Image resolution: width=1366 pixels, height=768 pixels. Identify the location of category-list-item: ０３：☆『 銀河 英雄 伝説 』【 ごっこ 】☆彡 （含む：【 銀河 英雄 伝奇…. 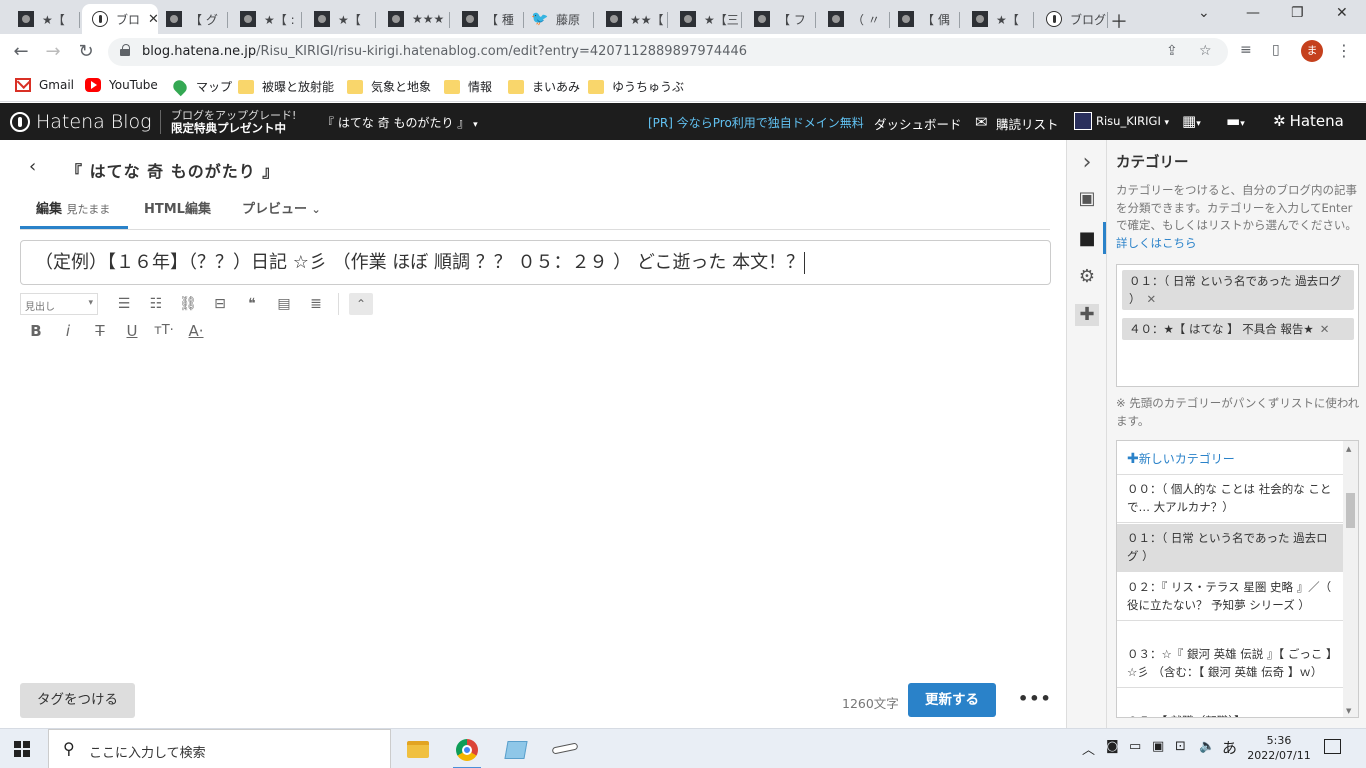
(1230, 664).